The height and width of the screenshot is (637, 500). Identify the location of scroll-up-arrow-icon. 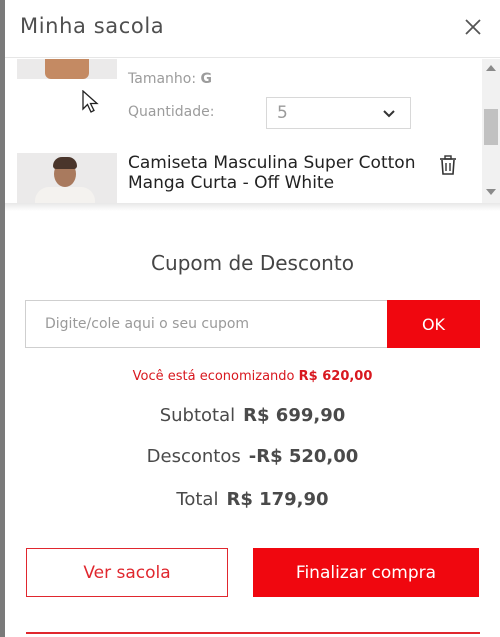
(491, 68).